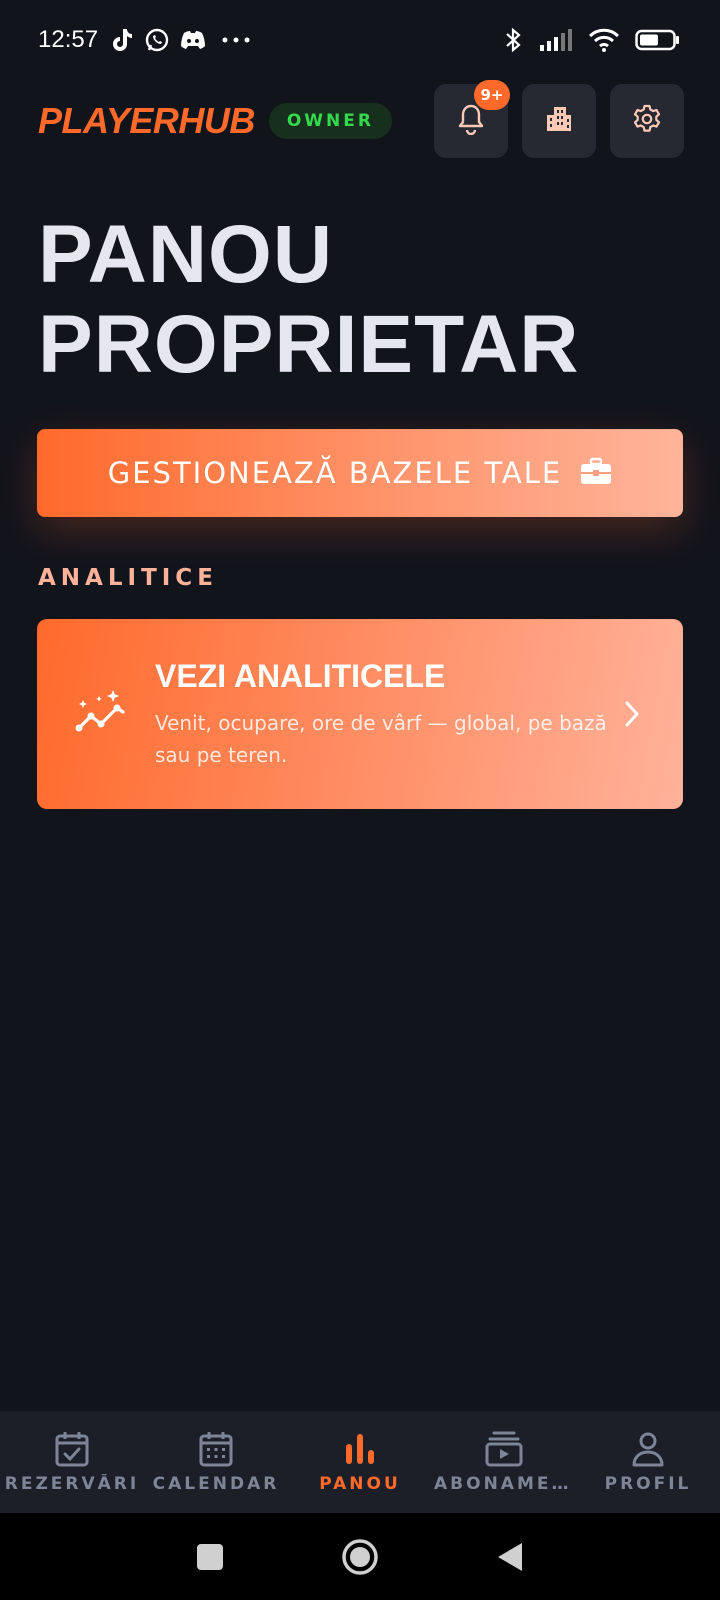 Image resolution: width=720 pixels, height=1600 pixels. I want to click on bar-chart-icon, so click(360, 1449).